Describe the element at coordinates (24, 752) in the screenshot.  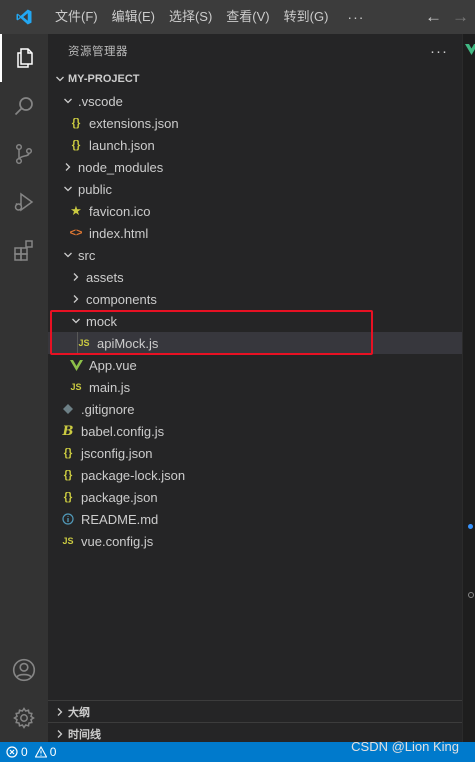
I see `error-count: 0` at that location.